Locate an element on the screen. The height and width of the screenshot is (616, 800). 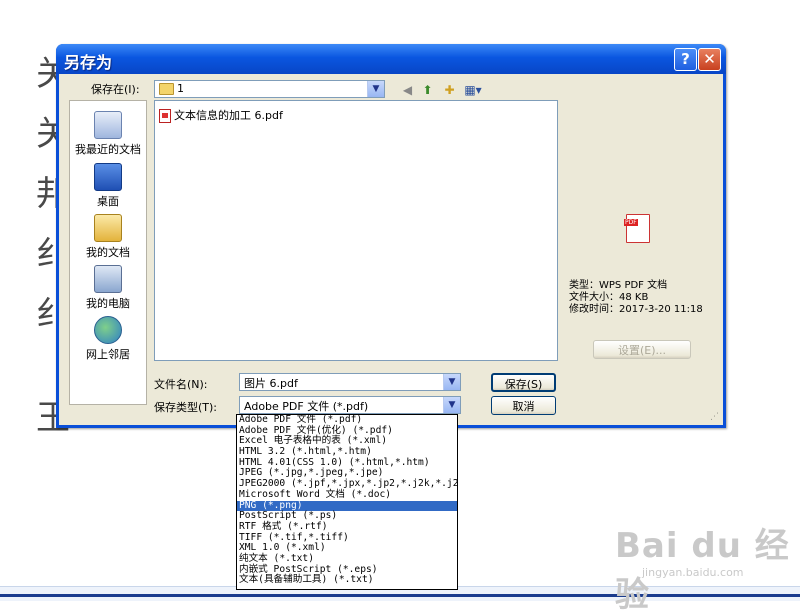
save-button: 保存(S) is located at coordinates (523, 382).